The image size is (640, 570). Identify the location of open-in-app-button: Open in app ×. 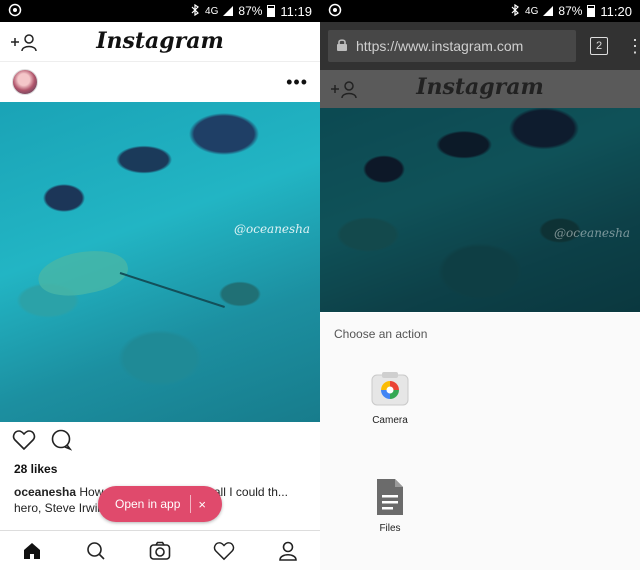
(160, 504).